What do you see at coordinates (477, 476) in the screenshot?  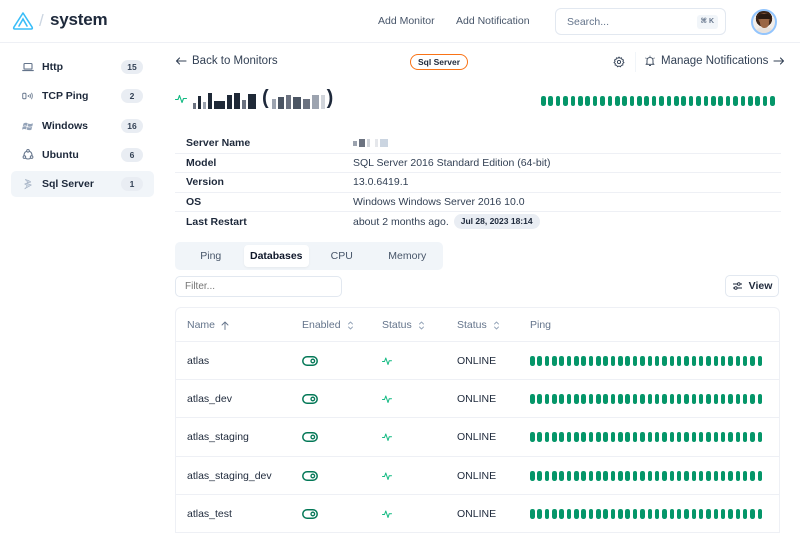 I see `table-row: atlas_staging_dev ONLINE` at bounding box center [477, 476].